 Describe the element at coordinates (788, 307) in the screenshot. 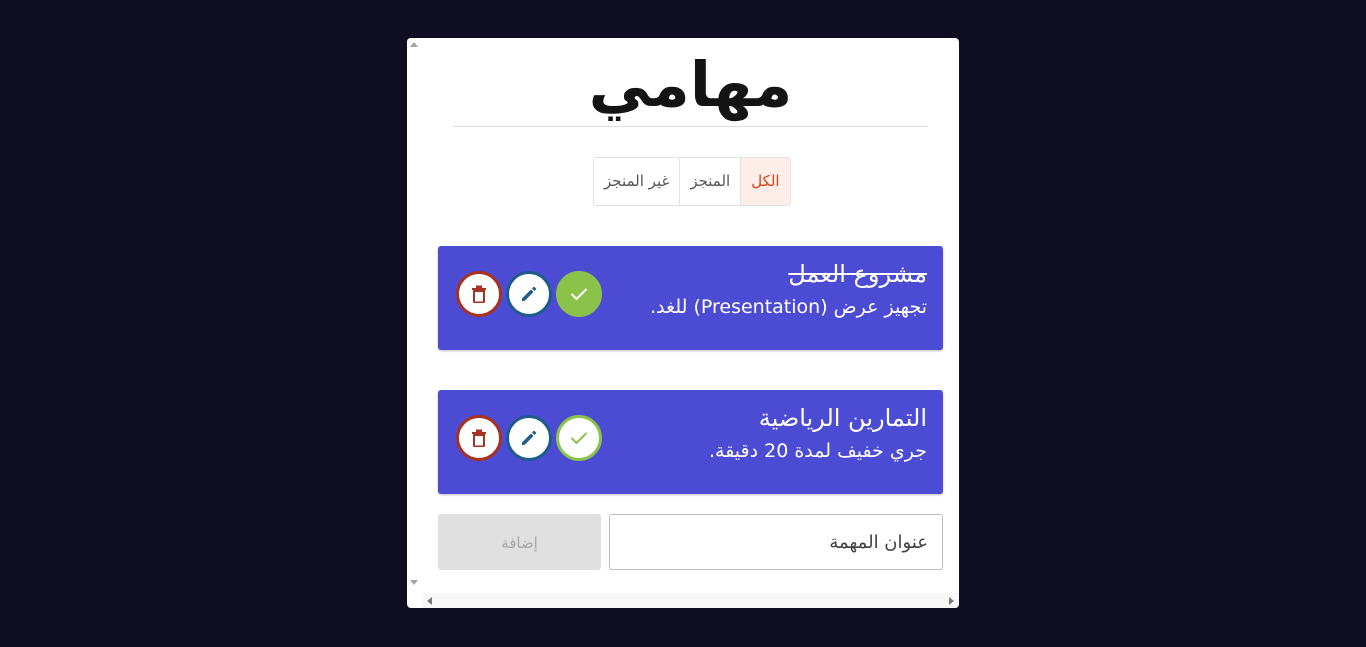

I see `task-description: تجهيز عرض (Presentation) للغد.` at that location.